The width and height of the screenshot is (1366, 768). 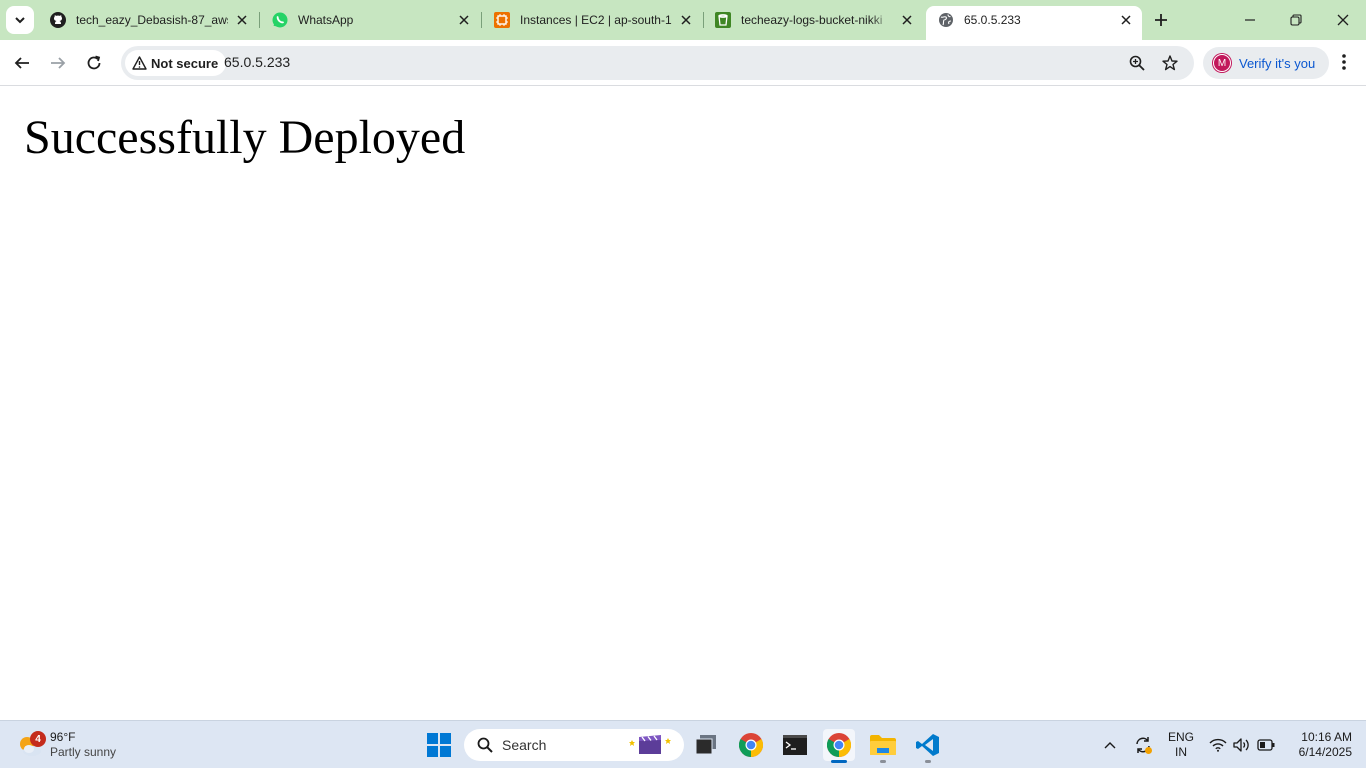 I want to click on clock-date: 6/14/2025, so click(x=1325, y=752).